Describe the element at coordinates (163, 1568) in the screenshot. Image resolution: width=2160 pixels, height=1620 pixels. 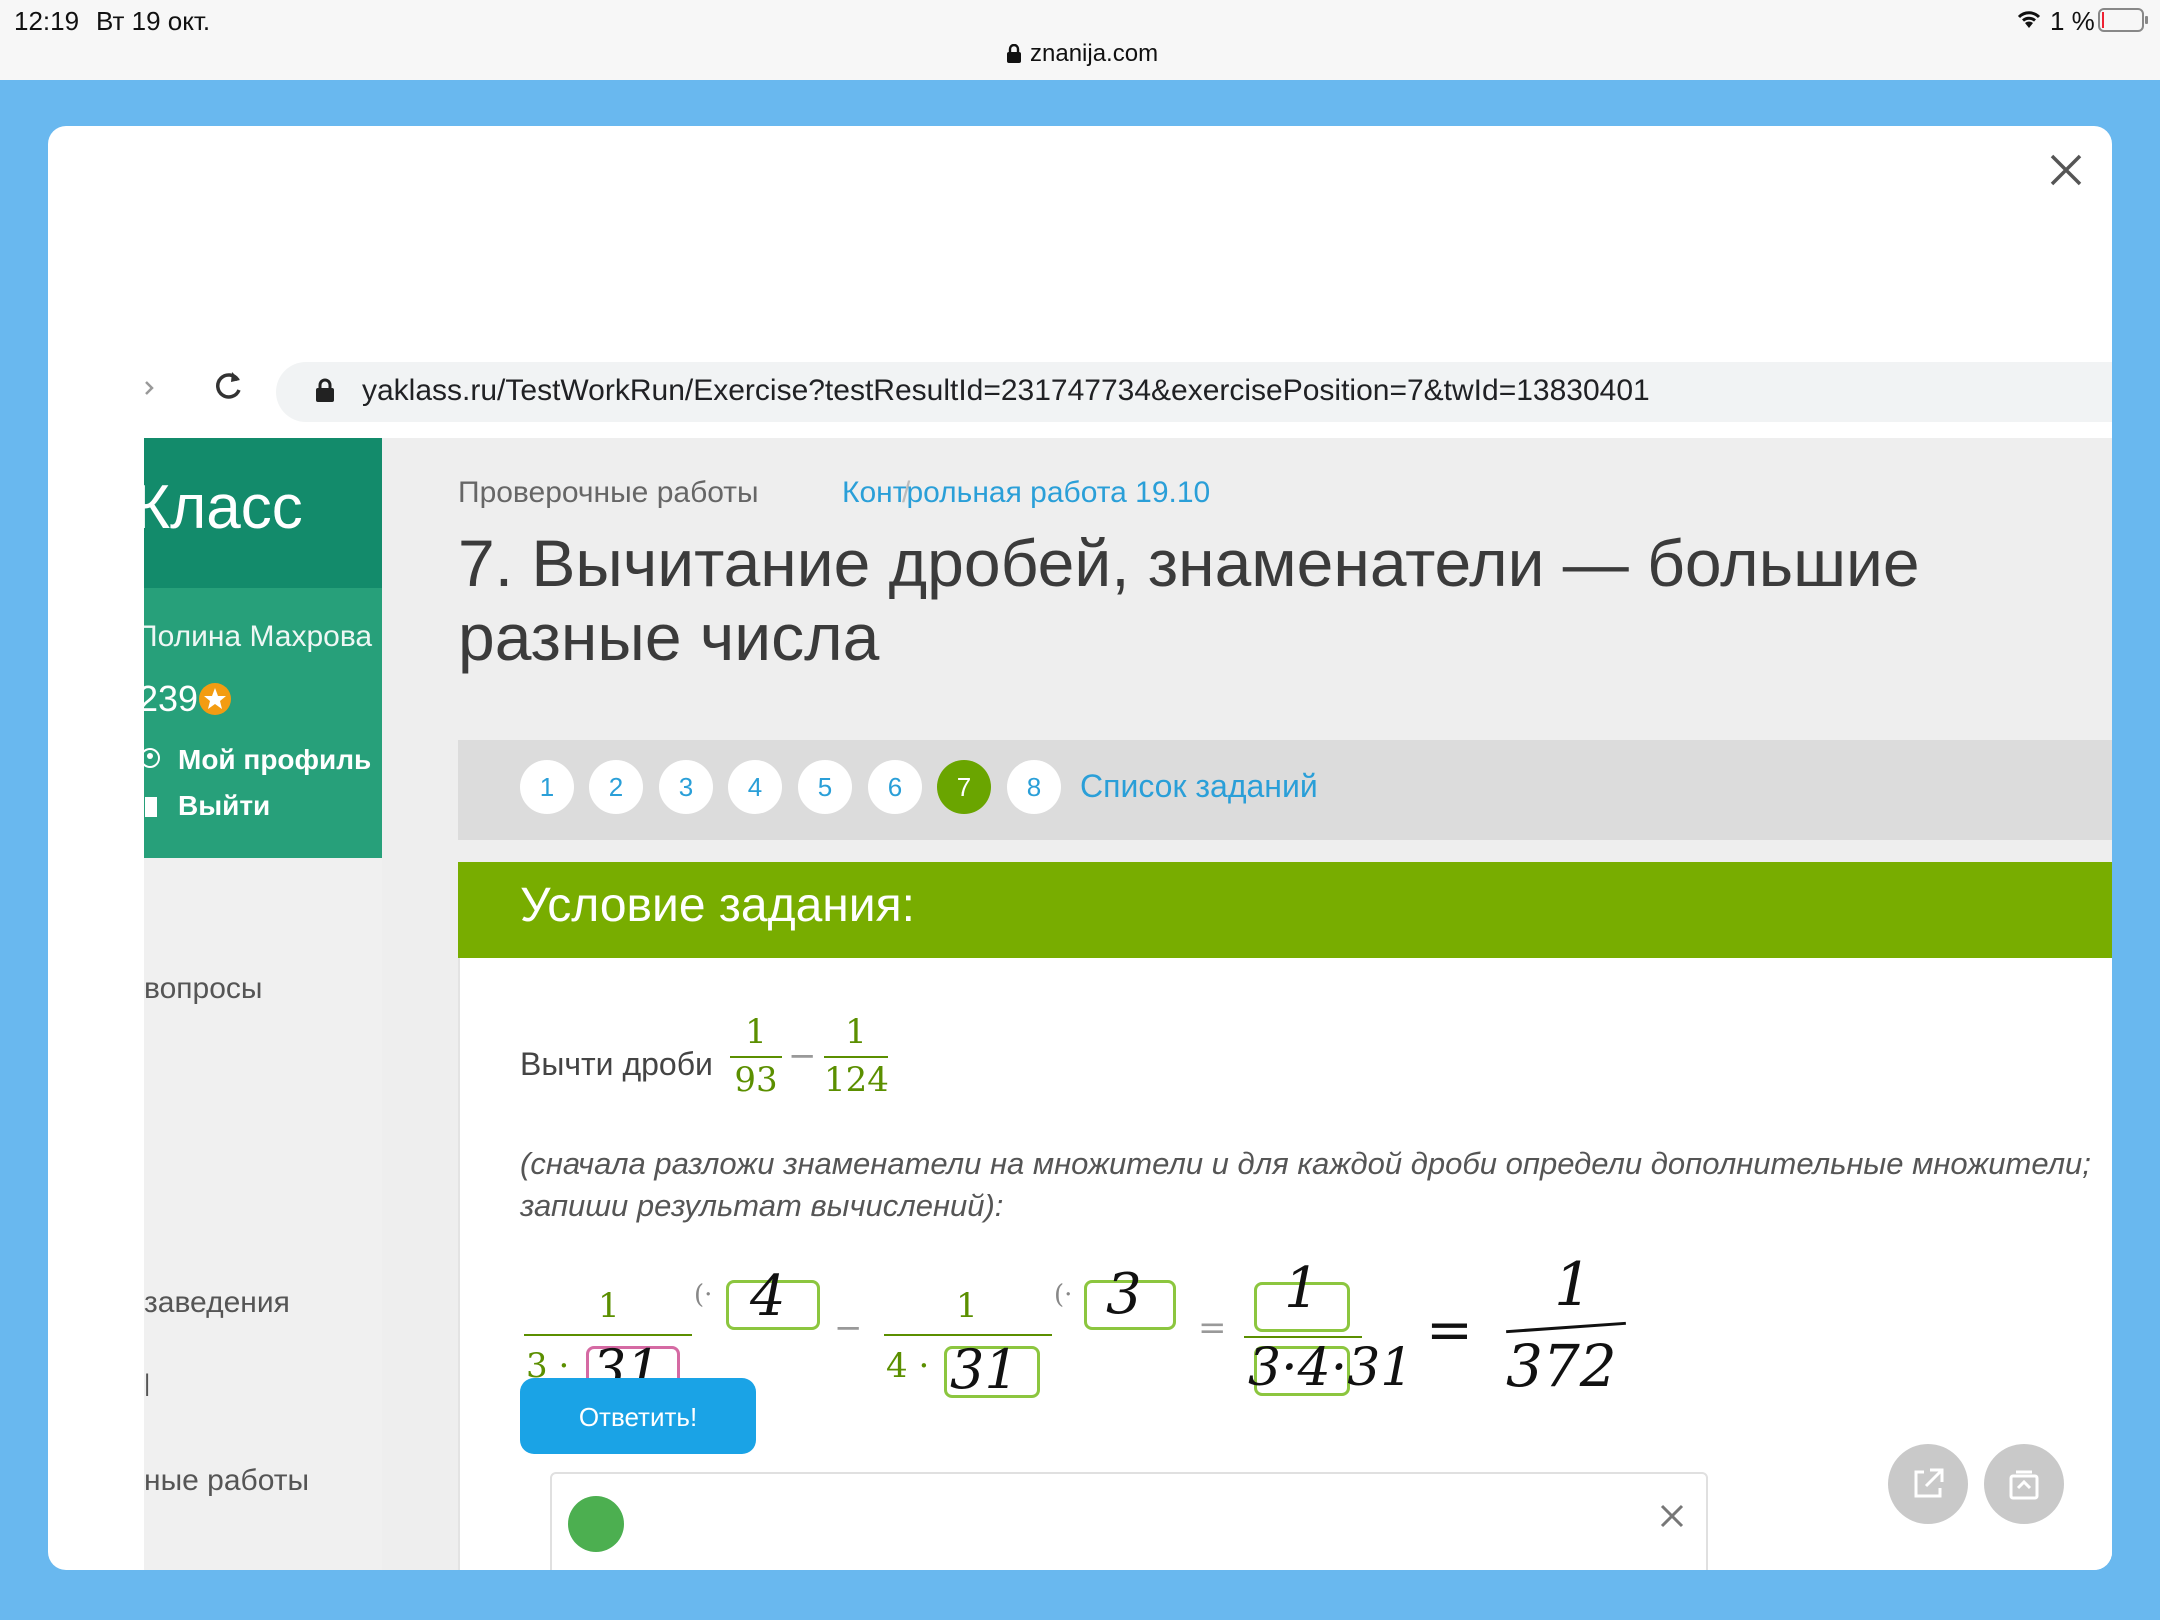
I see `sidebar-item-plus: Я+` at that location.